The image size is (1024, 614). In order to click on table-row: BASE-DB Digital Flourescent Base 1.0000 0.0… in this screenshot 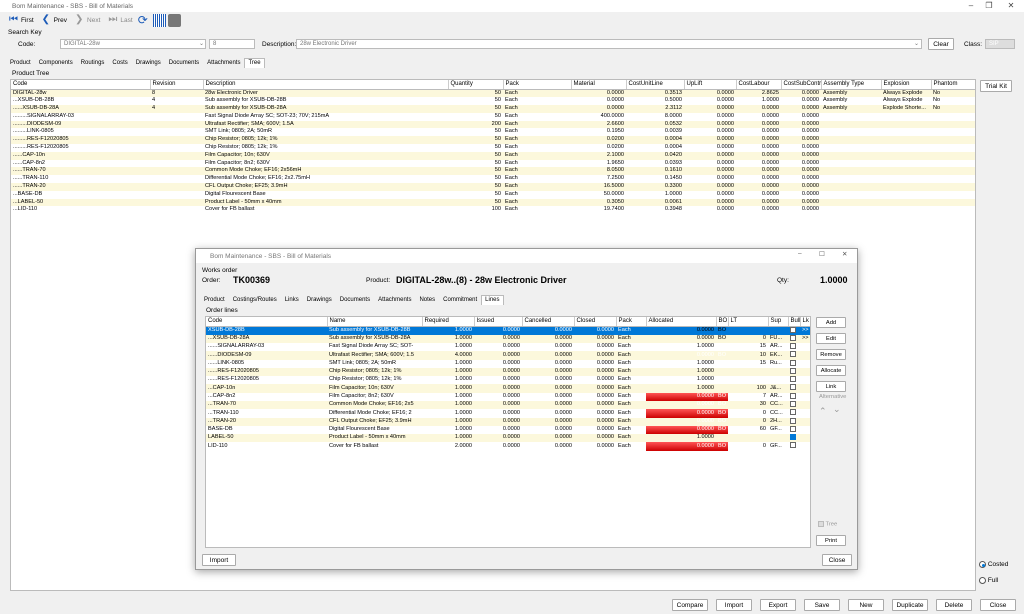, I will do `click(508, 430)`.